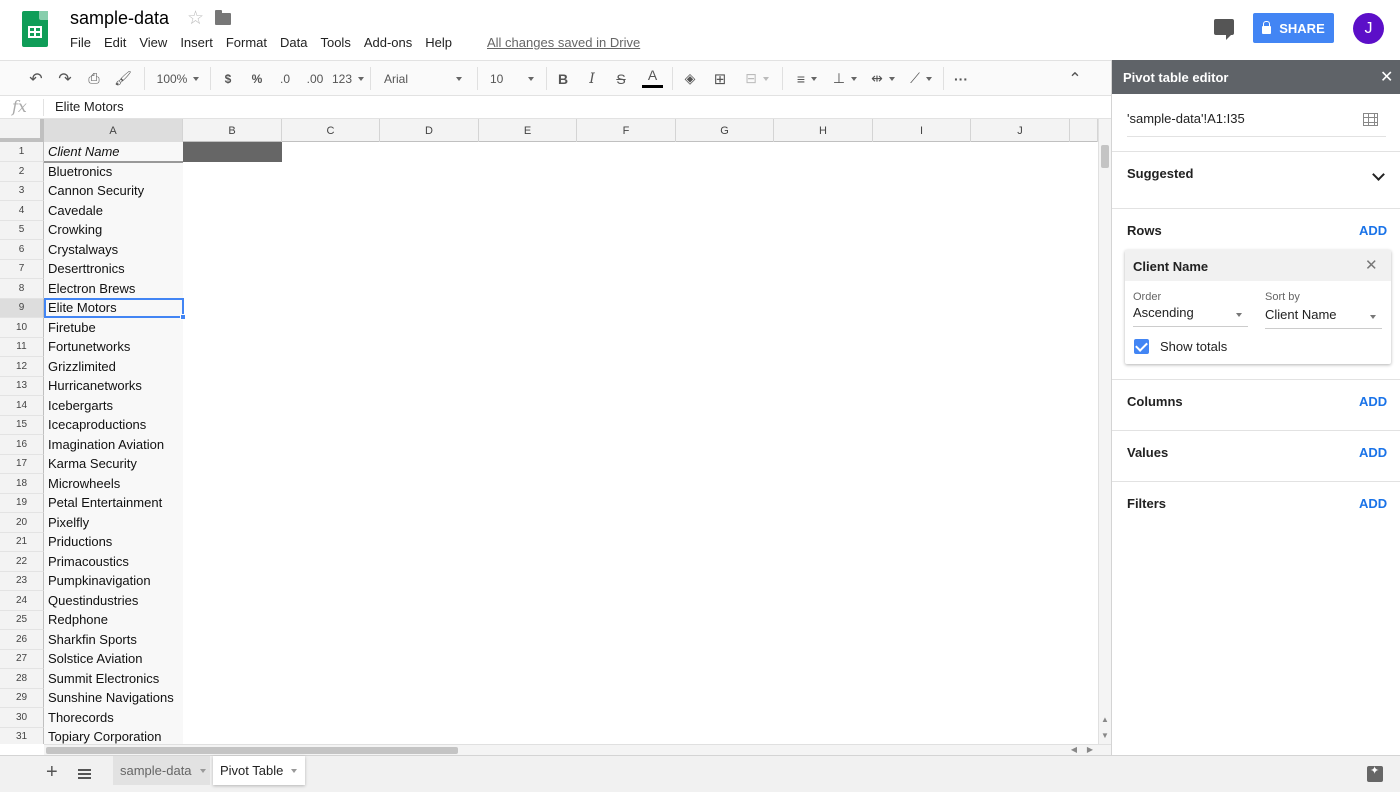 The height and width of the screenshot is (792, 1400). What do you see at coordinates (1373, 401) in the screenshot?
I see `add-columns-button: ADD` at bounding box center [1373, 401].